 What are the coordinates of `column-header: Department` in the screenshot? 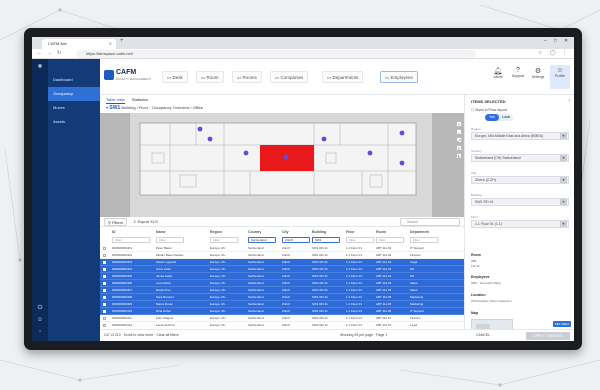 It's located at (419, 232).